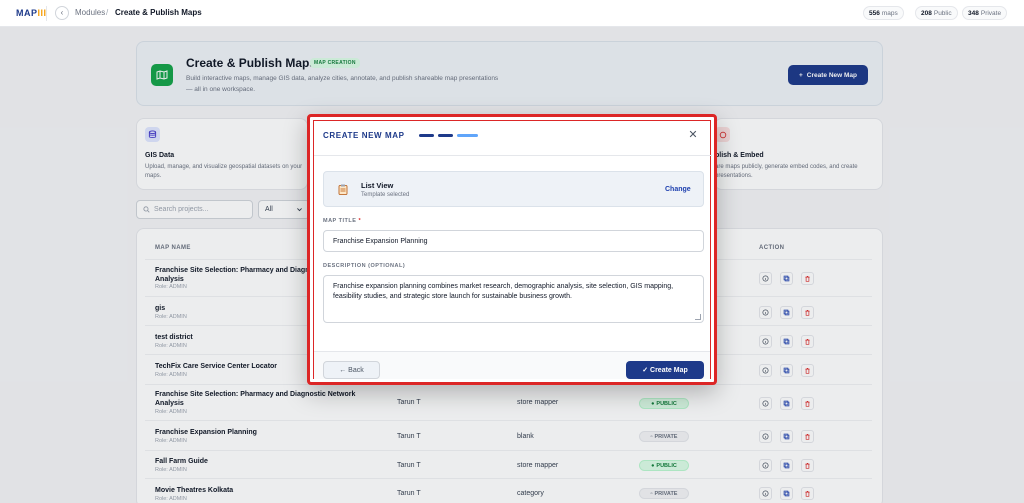  Describe the element at coordinates (31, 13) in the screenshot. I see `app-logo: MAPIII` at that location.